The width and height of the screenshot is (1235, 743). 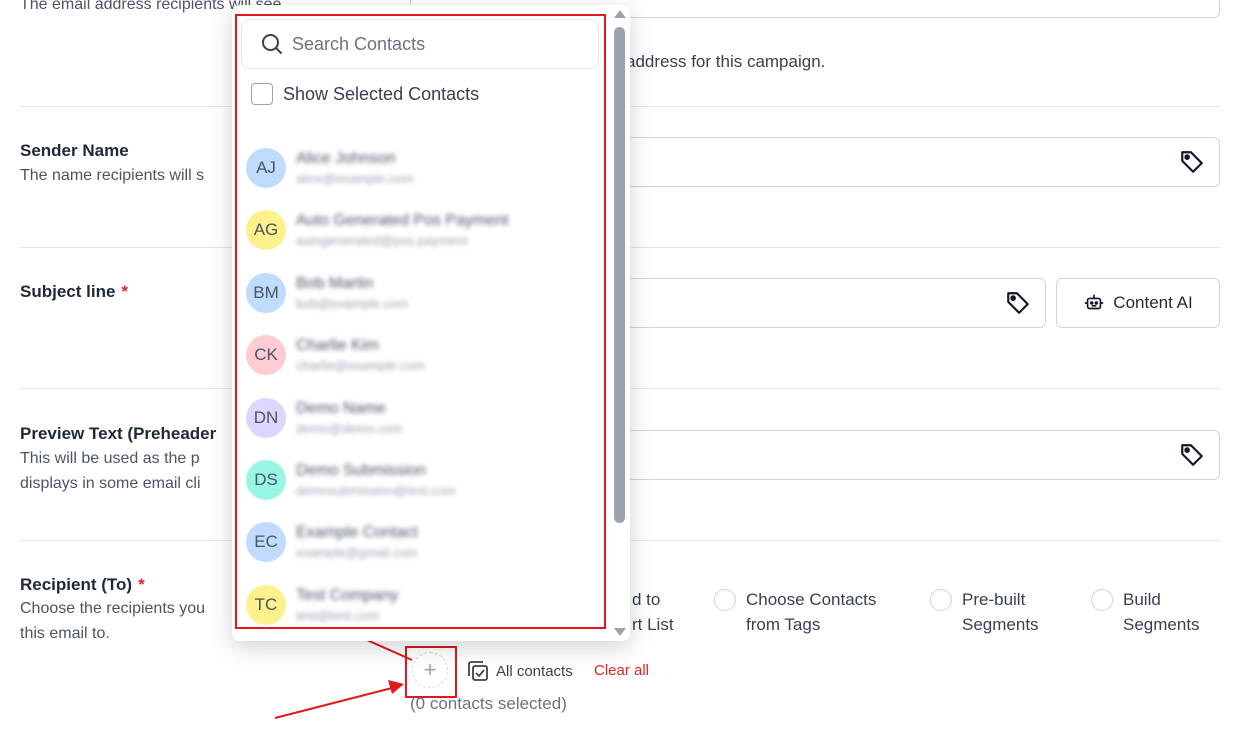 What do you see at coordinates (272, 44) in the screenshot?
I see `search-icon` at bounding box center [272, 44].